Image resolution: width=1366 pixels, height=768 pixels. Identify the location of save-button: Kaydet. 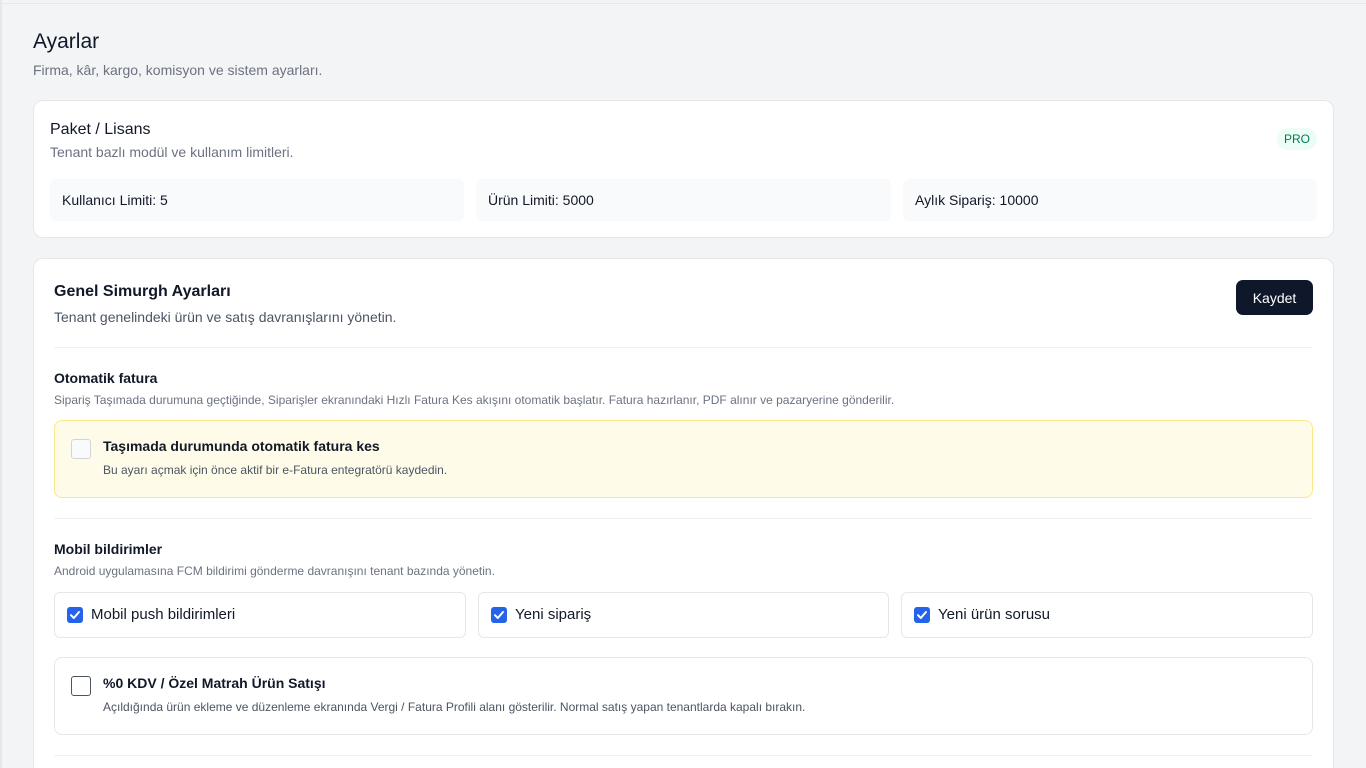
(1274, 297).